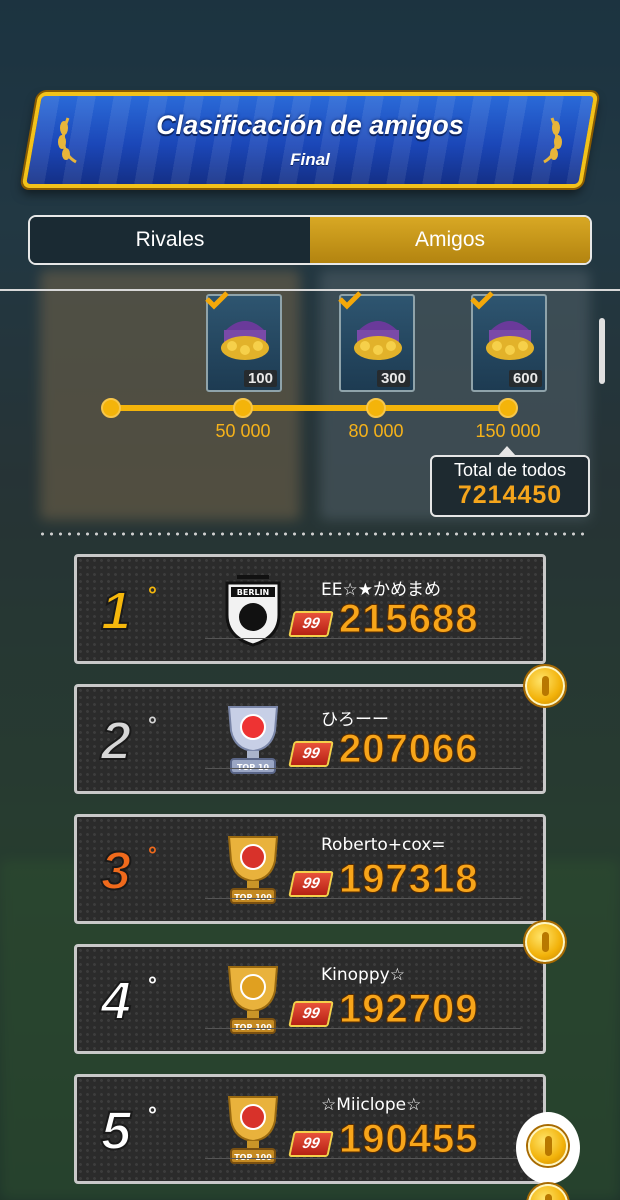 The image size is (620, 1200). I want to click on player-score: 207066, so click(408, 749).